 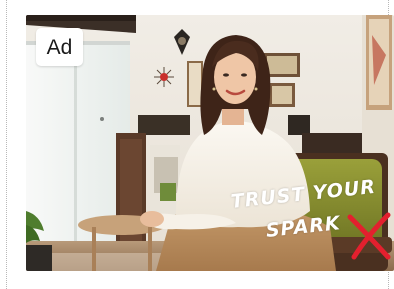 What do you see at coordinates (6, 144) in the screenshot?
I see `left-dotted-divider` at bounding box center [6, 144].